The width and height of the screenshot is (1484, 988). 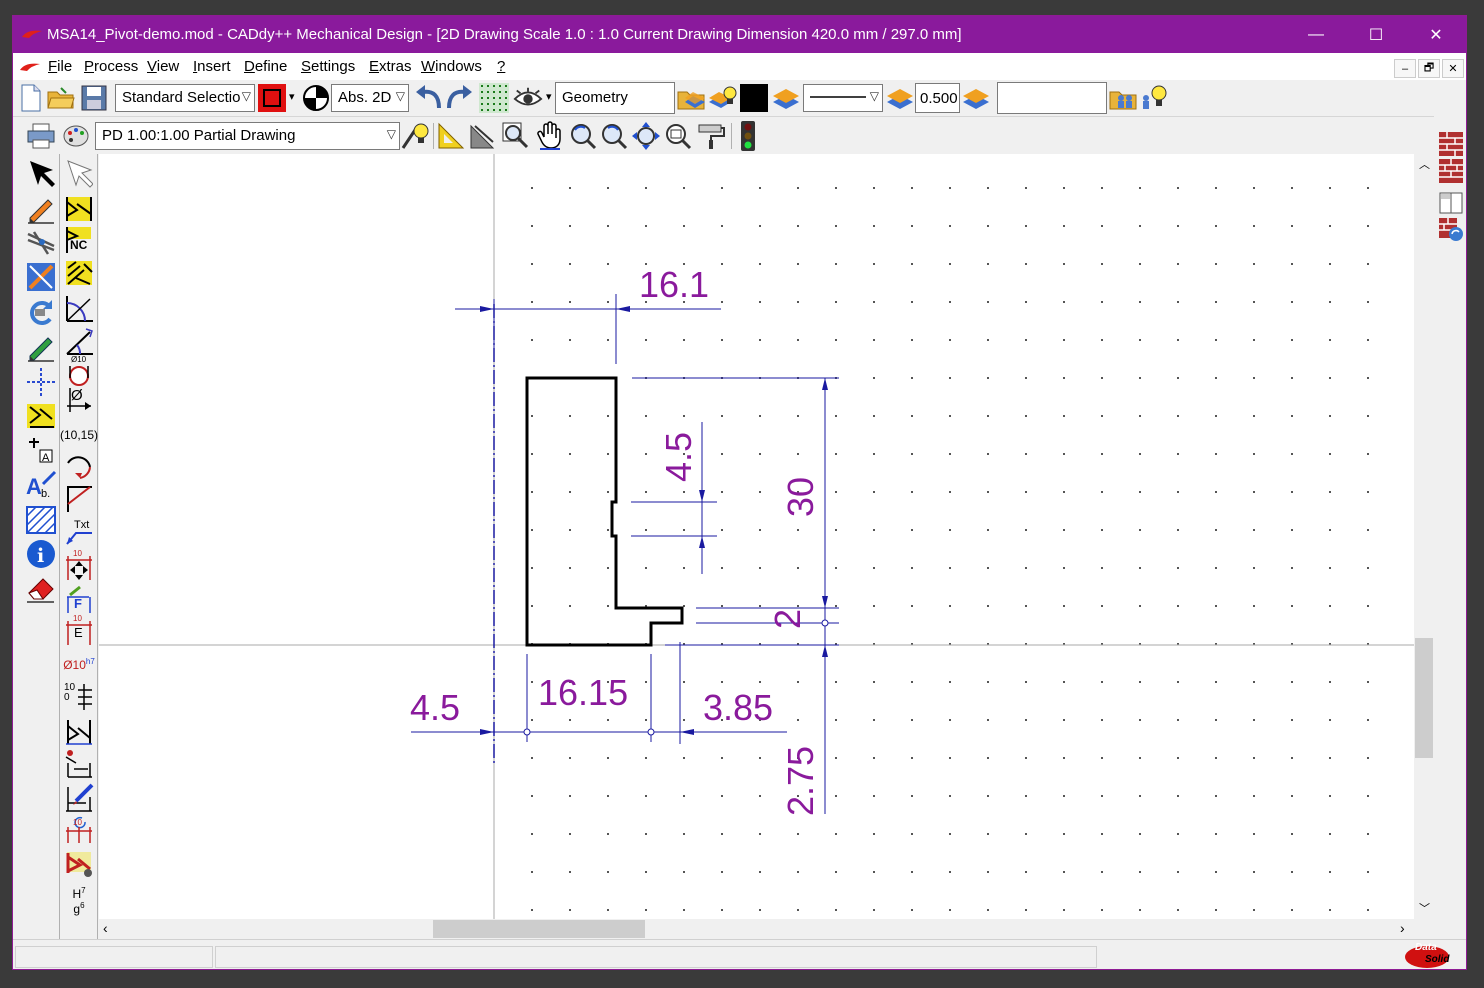 What do you see at coordinates (435, 707) in the screenshot?
I see `dimension-text-bottom-left: 4.5` at bounding box center [435, 707].